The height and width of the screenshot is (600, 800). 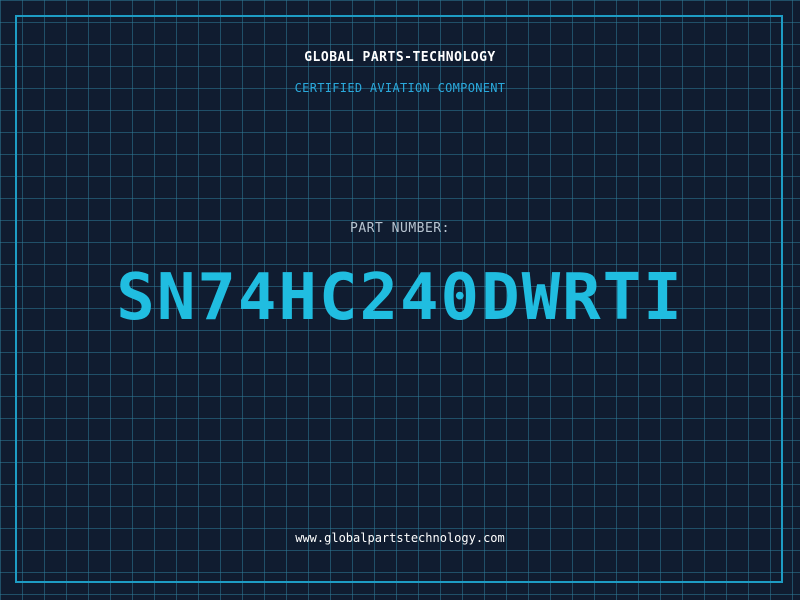 What do you see at coordinates (400, 57) in the screenshot?
I see `company-name: GLOBAL PARTS-TECHNOLOGY` at bounding box center [400, 57].